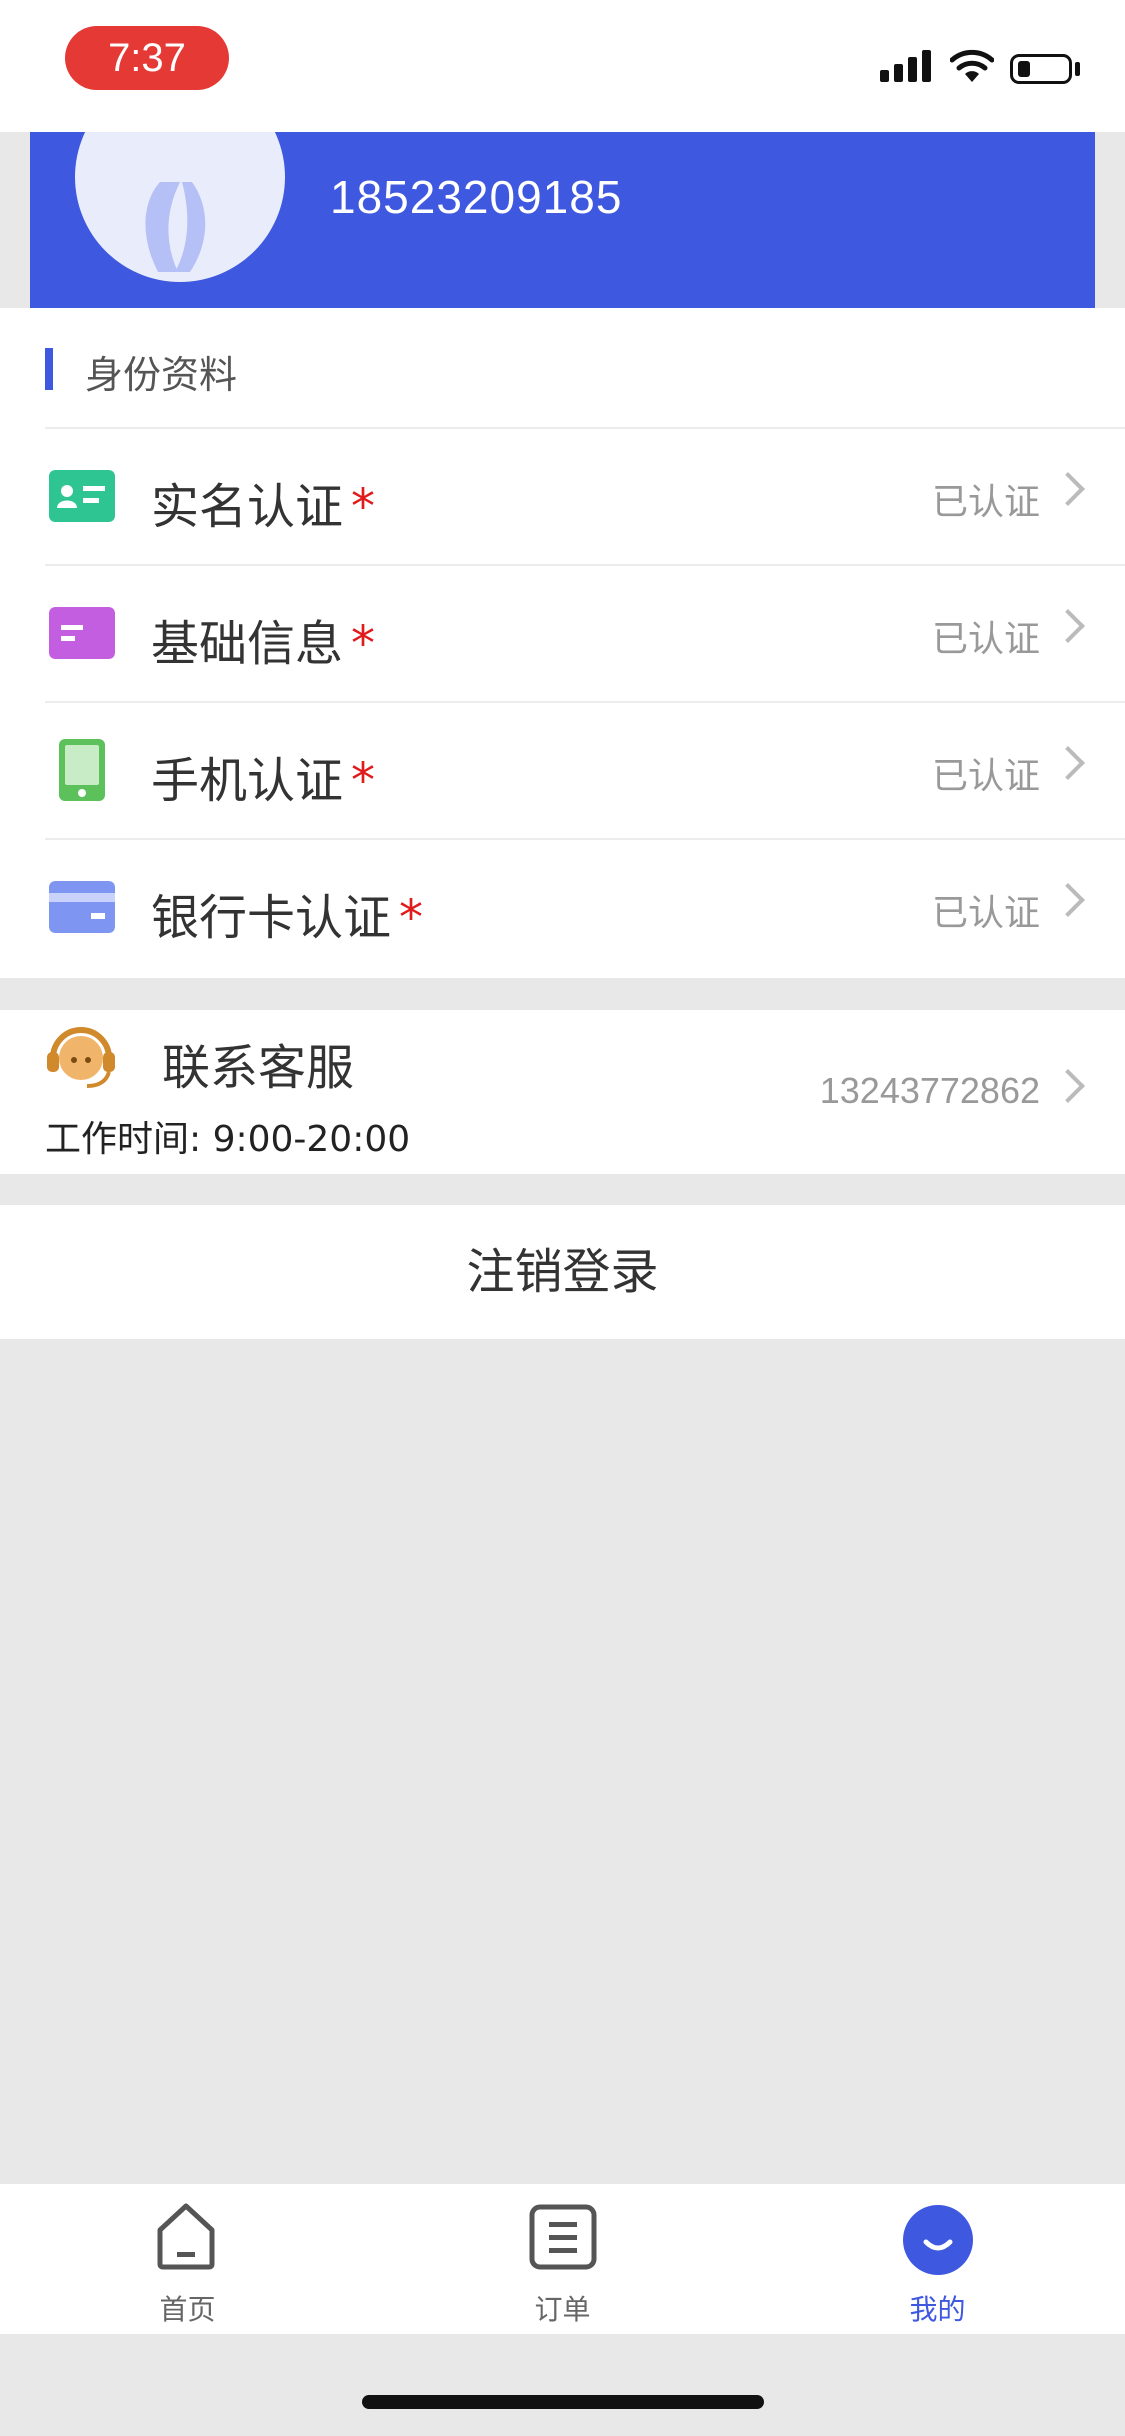 This screenshot has width=1125, height=2436. I want to click on home-indicator, so click(563, 2402).